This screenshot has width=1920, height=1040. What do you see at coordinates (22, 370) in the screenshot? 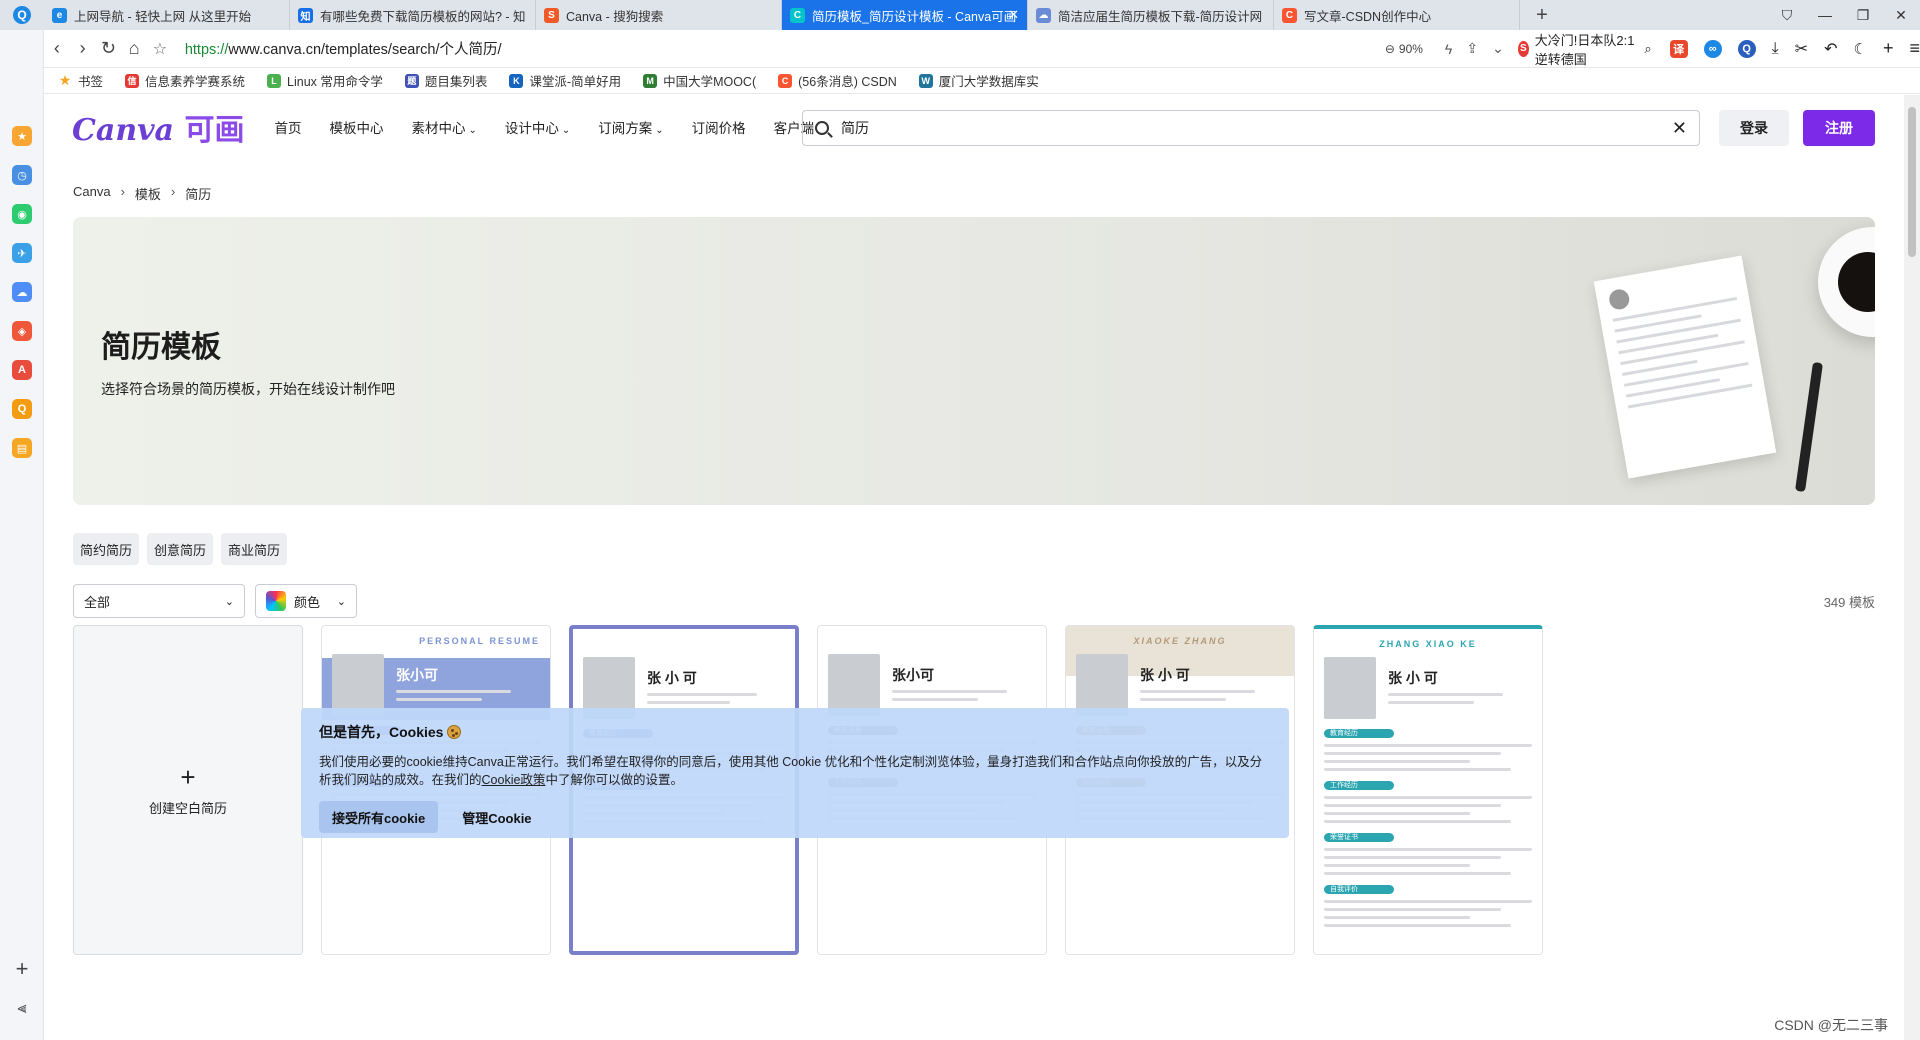
I see `pdf-icon: A` at bounding box center [22, 370].